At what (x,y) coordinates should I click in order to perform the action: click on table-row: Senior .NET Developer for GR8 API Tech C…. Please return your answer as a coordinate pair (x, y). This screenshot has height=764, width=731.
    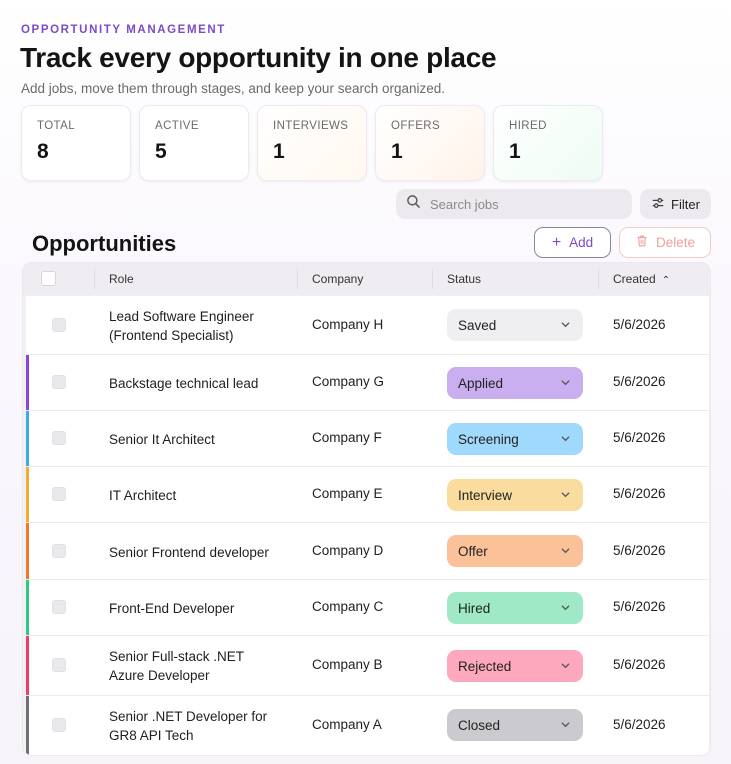
    Looking at the image, I should click on (367, 725).